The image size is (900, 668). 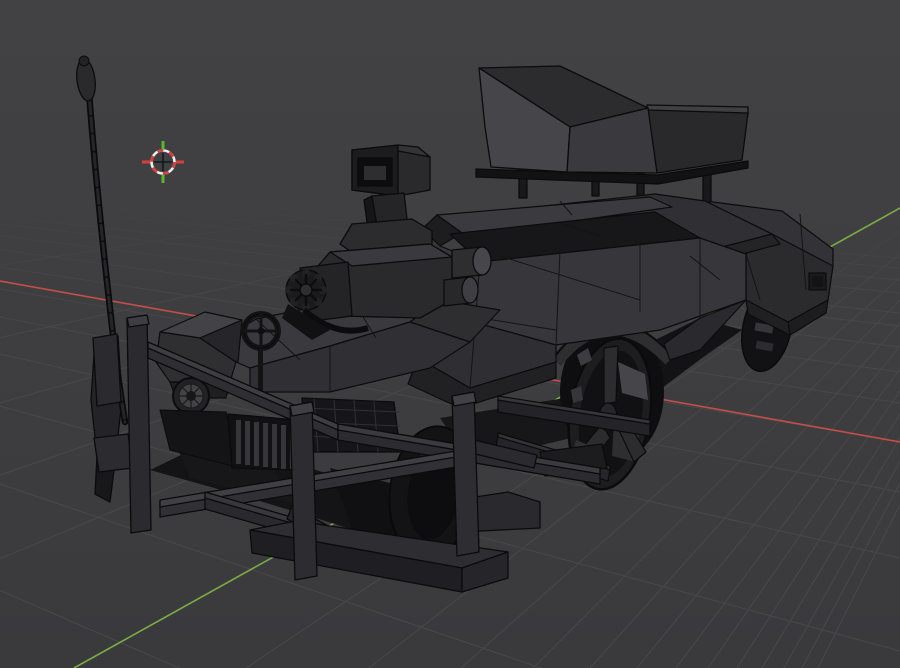 I want to click on cage-post-center, so click(x=303, y=491).